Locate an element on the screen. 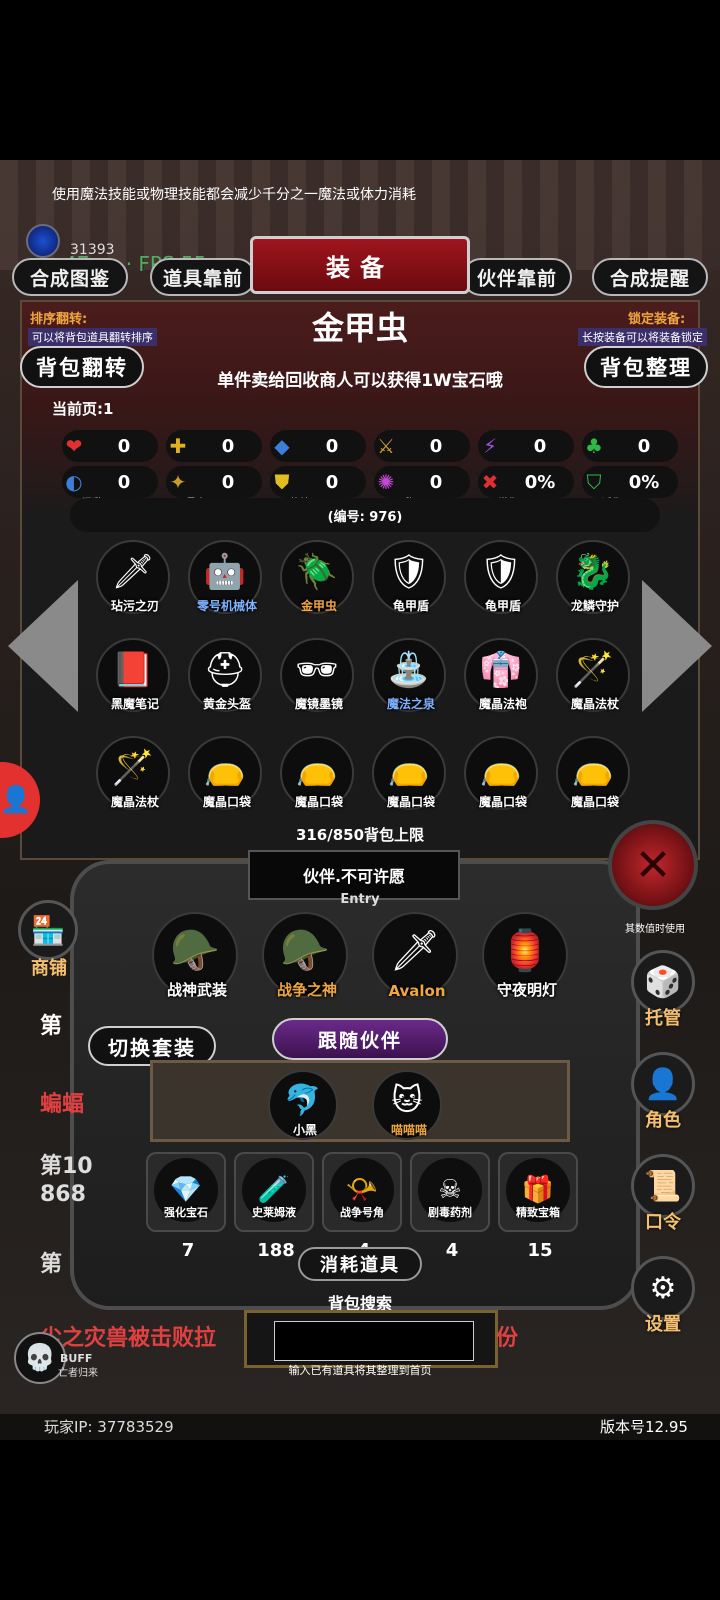 This screenshot has height=1600, width=720. player-ip: 玩家IP: 37783529 is located at coordinates (109, 1427).